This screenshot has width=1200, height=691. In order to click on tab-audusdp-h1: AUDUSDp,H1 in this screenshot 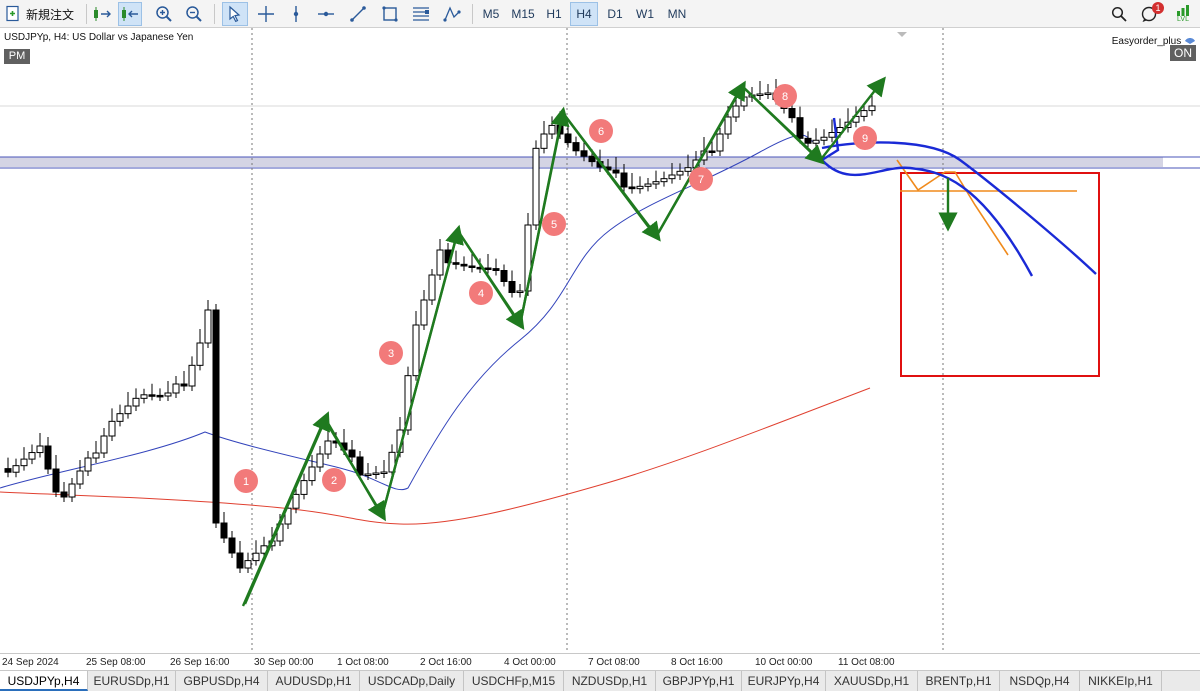, I will do `click(314, 681)`.